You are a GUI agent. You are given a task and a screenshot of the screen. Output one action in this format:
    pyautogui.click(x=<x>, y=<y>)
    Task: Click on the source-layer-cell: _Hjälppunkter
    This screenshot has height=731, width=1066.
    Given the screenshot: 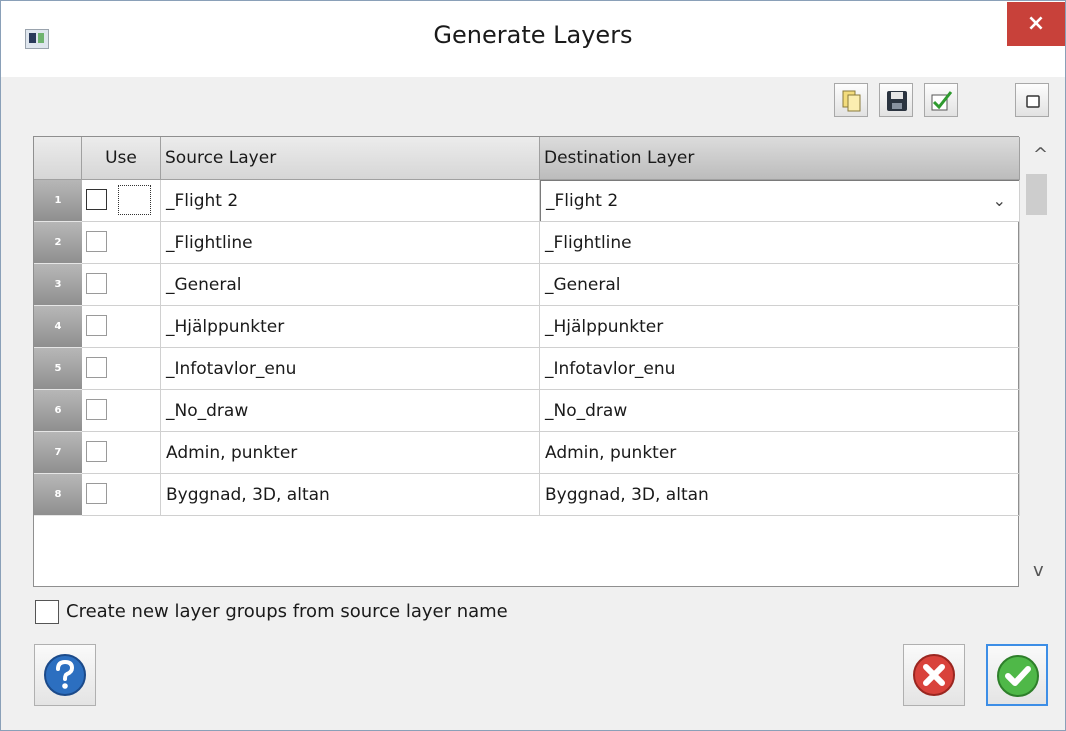 What is the action you would take?
    pyautogui.click(x=350, y=327)
    